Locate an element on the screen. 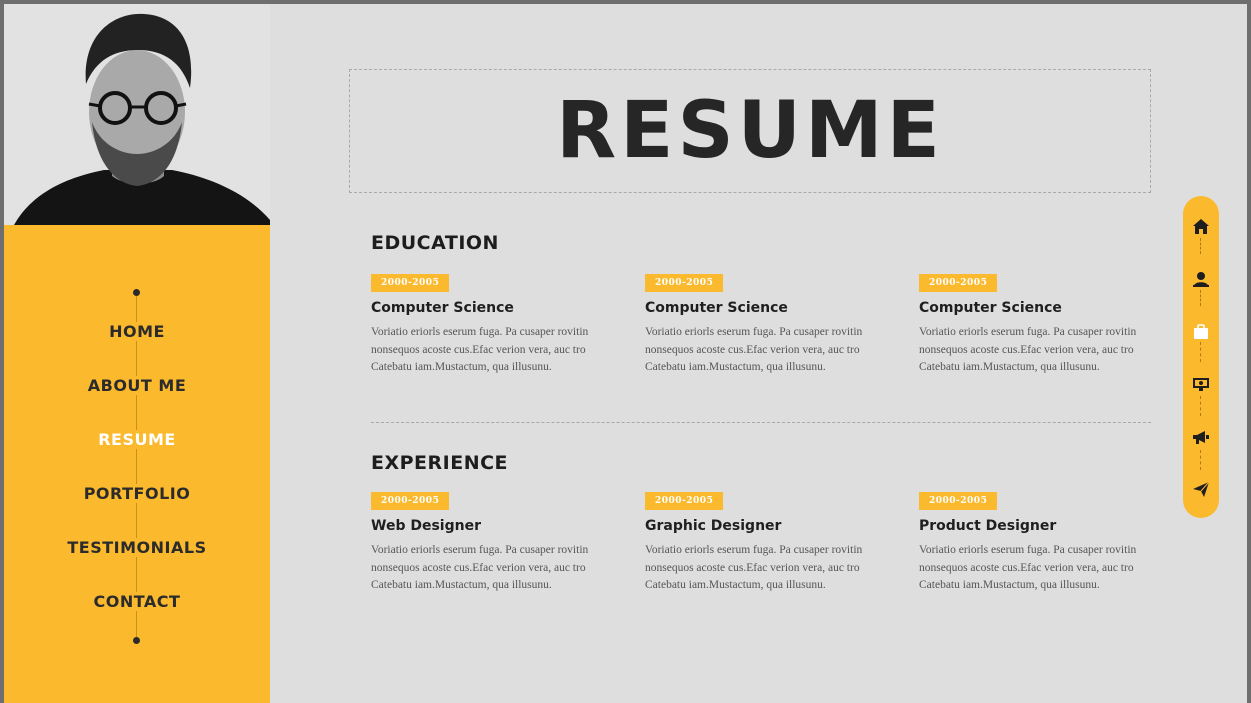 Image resolution: width=1251 pixels, height=703 pixels. nav-item-contact: CONTACT is located at coordinates (137, 601).